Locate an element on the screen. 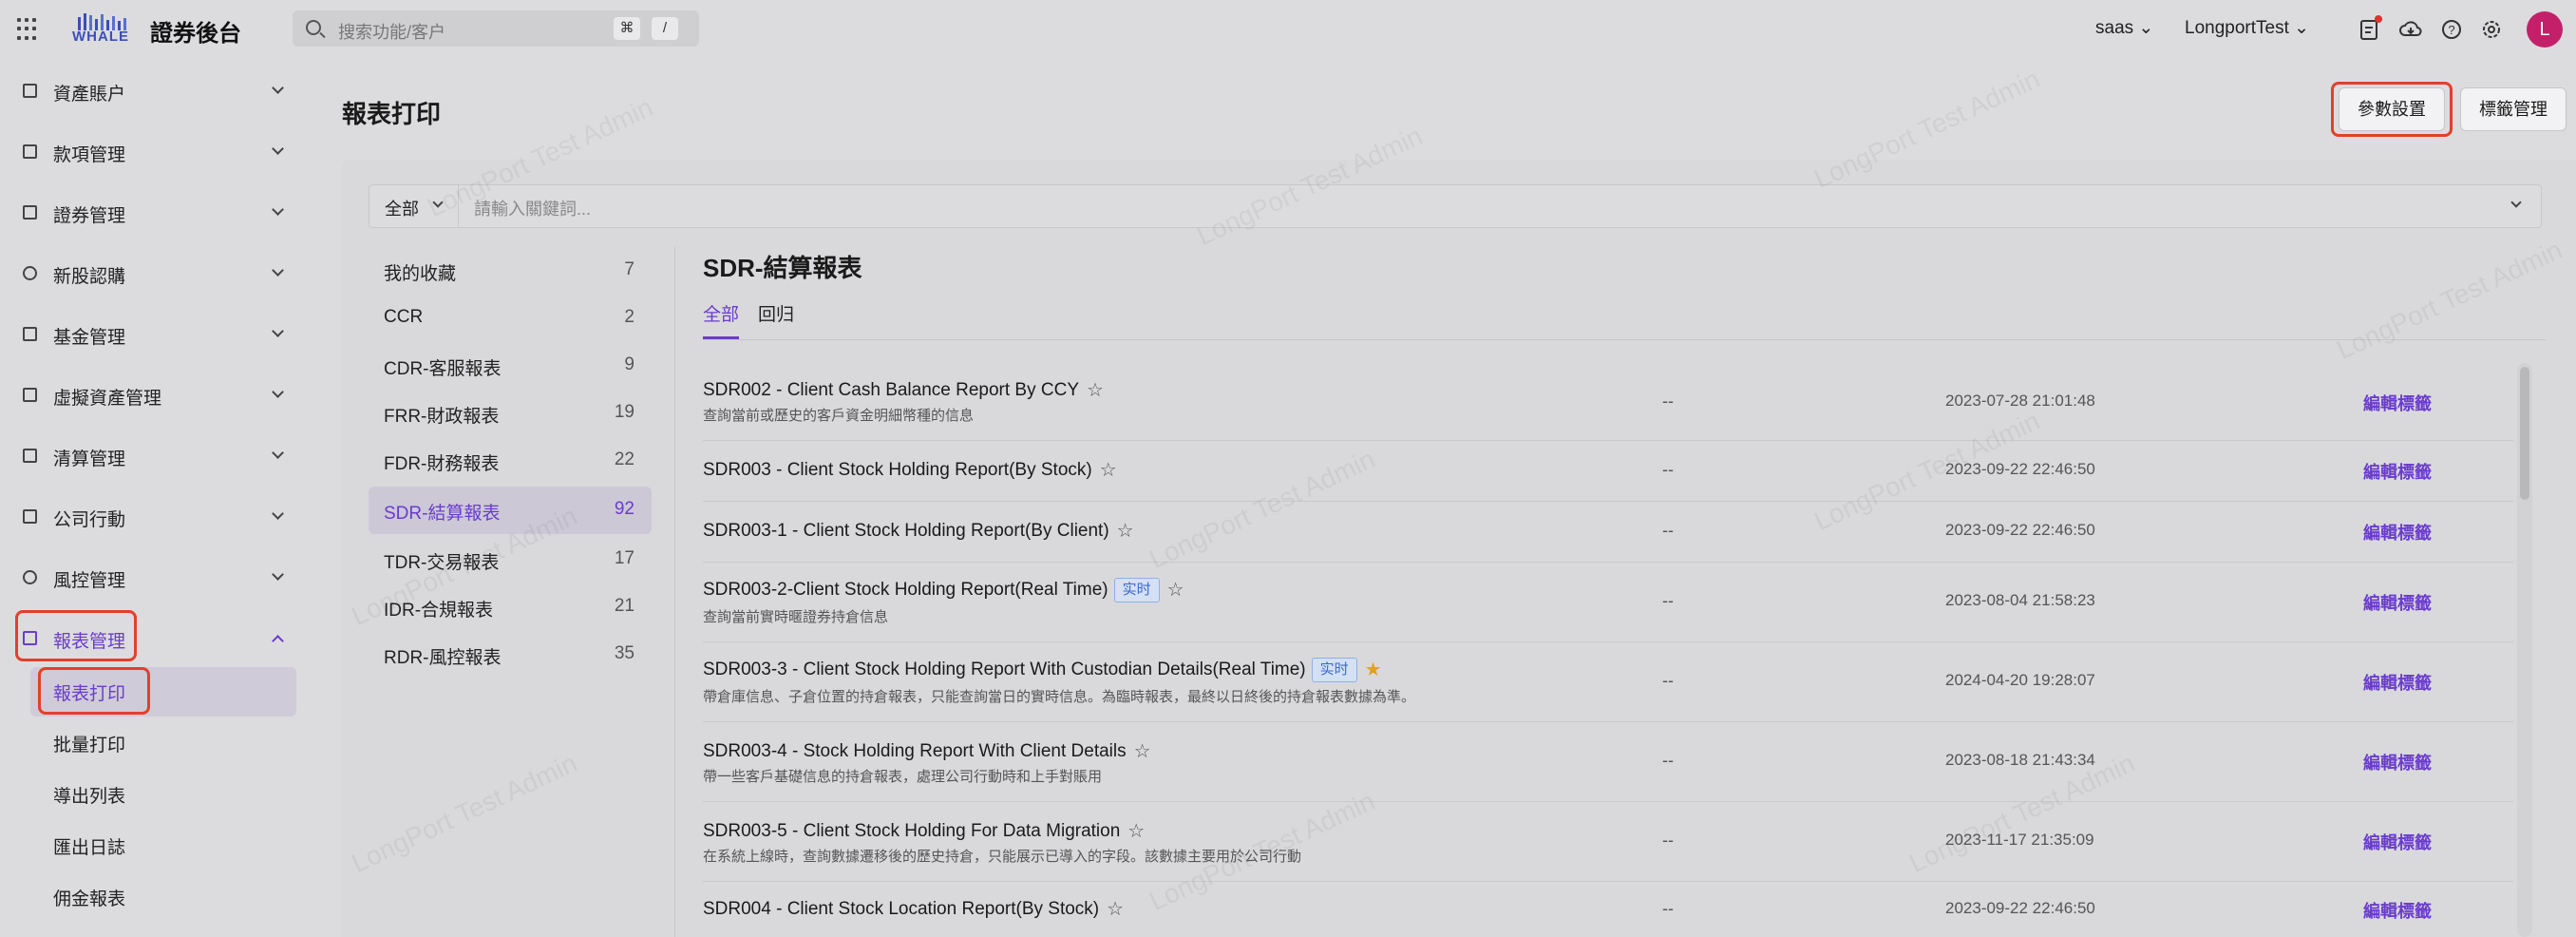  avatar: L is located at coordinates (2545, 29).